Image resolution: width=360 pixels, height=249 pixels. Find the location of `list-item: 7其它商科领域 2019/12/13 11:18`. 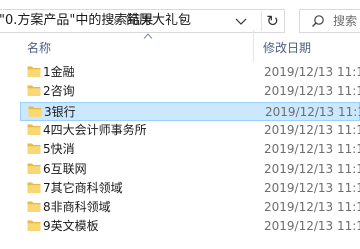

list-item: 7其它商科领域 2019/12/13 11:18 is located at coordinates (190, 188).